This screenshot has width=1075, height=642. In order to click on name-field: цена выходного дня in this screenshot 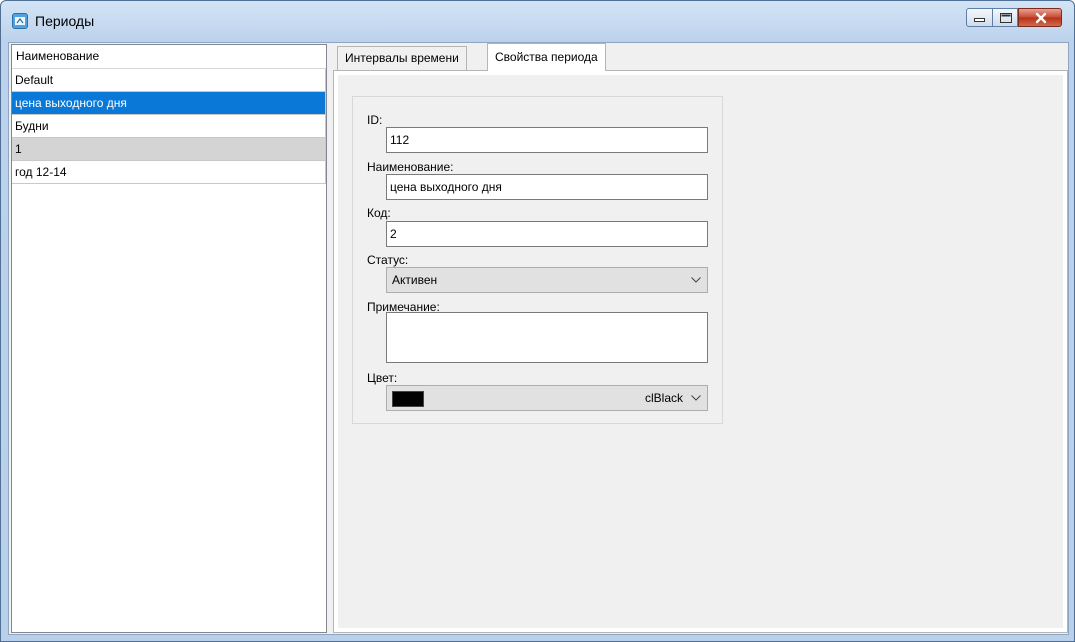, I will do `click(547, 187)`.